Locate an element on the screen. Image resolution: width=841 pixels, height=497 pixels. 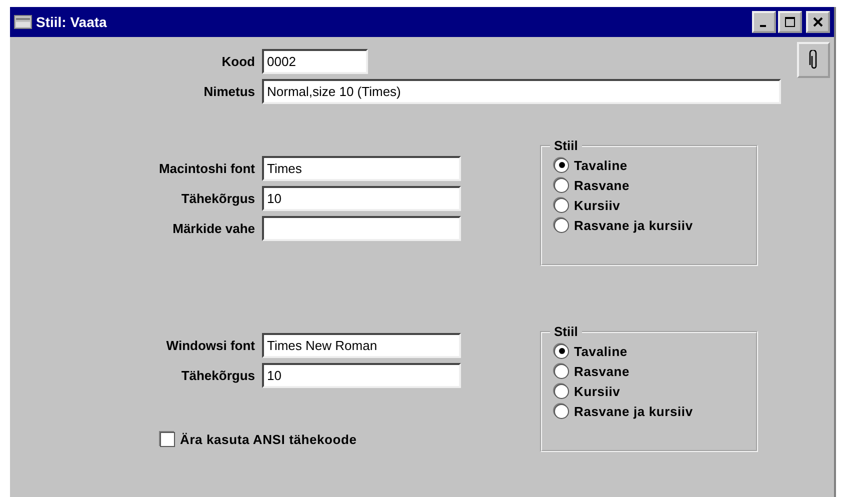
minimize-icon is located at coordinates (763, 26).